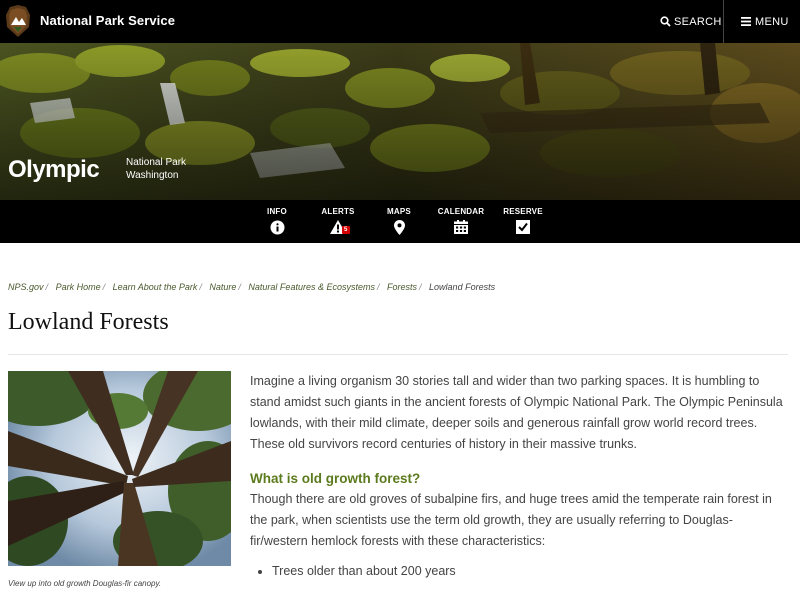 Image resolution: width=800 pixels, height=594 pixels. Describe the element at coordinates (398, 354) in the screenshot. I see `title-divider` at that location.